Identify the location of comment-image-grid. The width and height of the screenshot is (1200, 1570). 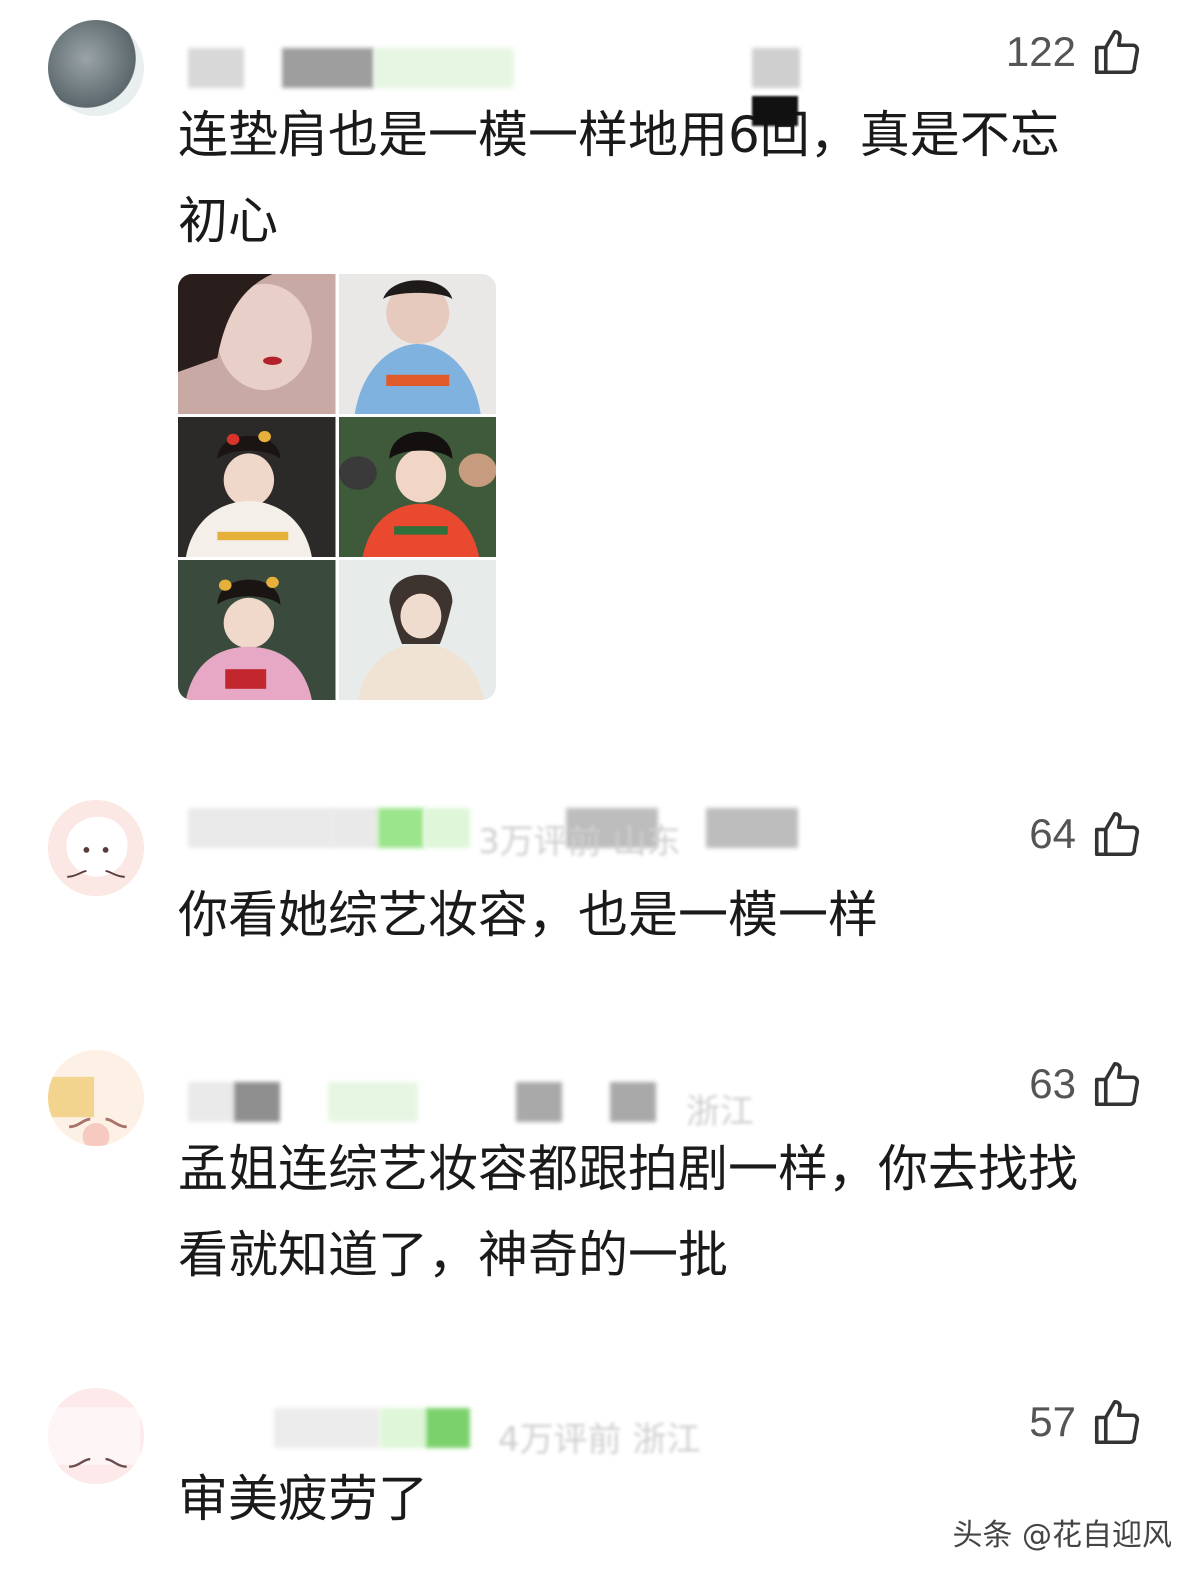
(337, 487).